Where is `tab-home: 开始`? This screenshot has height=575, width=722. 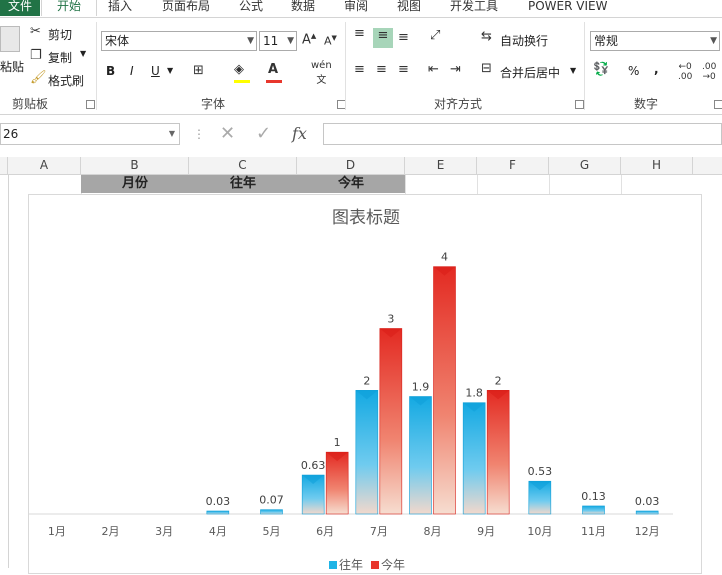
tab-home: 开始 is located at coordinates (69, 8).